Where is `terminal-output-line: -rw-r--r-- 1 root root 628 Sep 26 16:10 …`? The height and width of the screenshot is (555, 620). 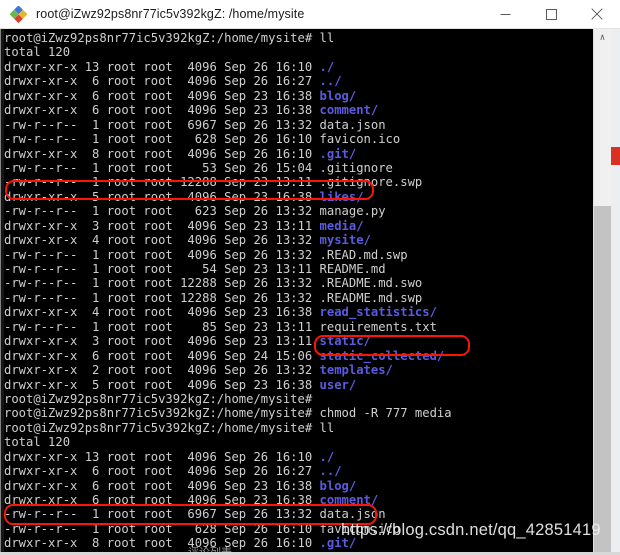 terminal-output-line: -rw-r--r-- 1 root root 628 Sep 26 16:10 … is located at coordinates (312, 139).